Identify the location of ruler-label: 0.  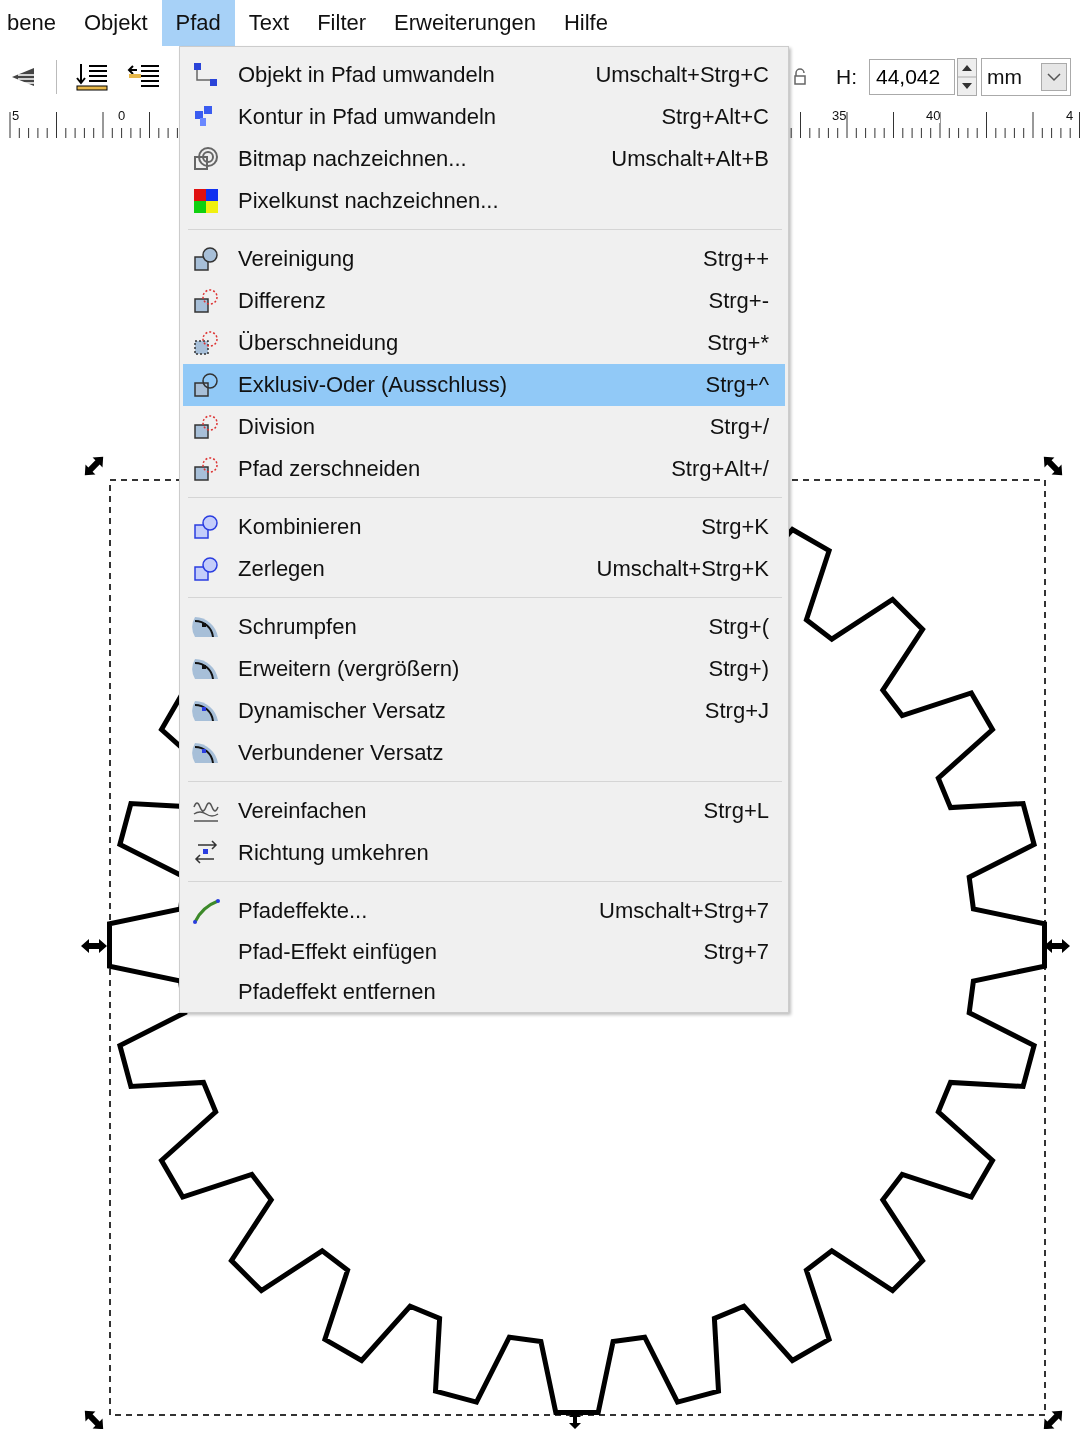
(122, 115).